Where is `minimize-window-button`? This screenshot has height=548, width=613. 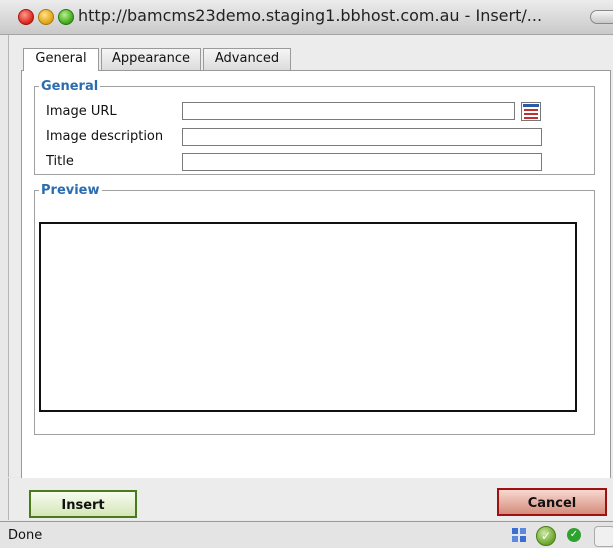
minimize-window-button is located at coordinates (46, 17).